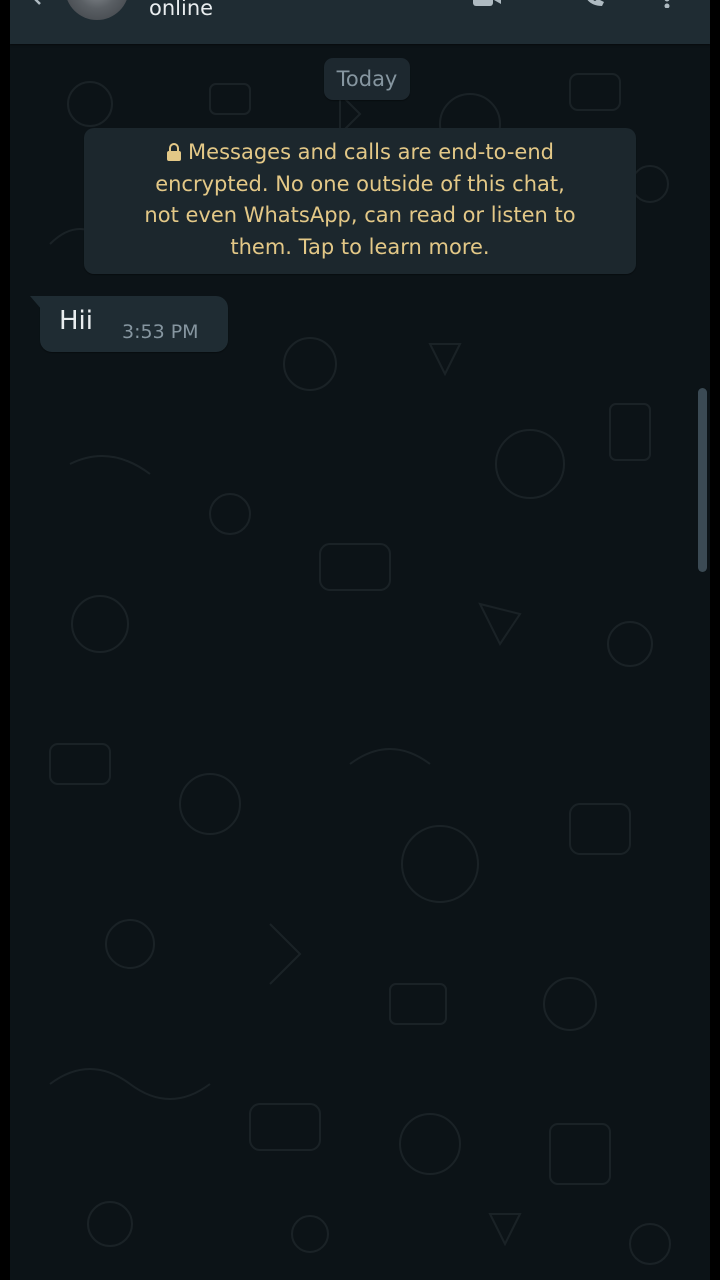 The width and height of the screenshot is (720, 1280). Describe the element at coordinates (36, 303) in the screenshot. I see `bubble-tail` at that location.